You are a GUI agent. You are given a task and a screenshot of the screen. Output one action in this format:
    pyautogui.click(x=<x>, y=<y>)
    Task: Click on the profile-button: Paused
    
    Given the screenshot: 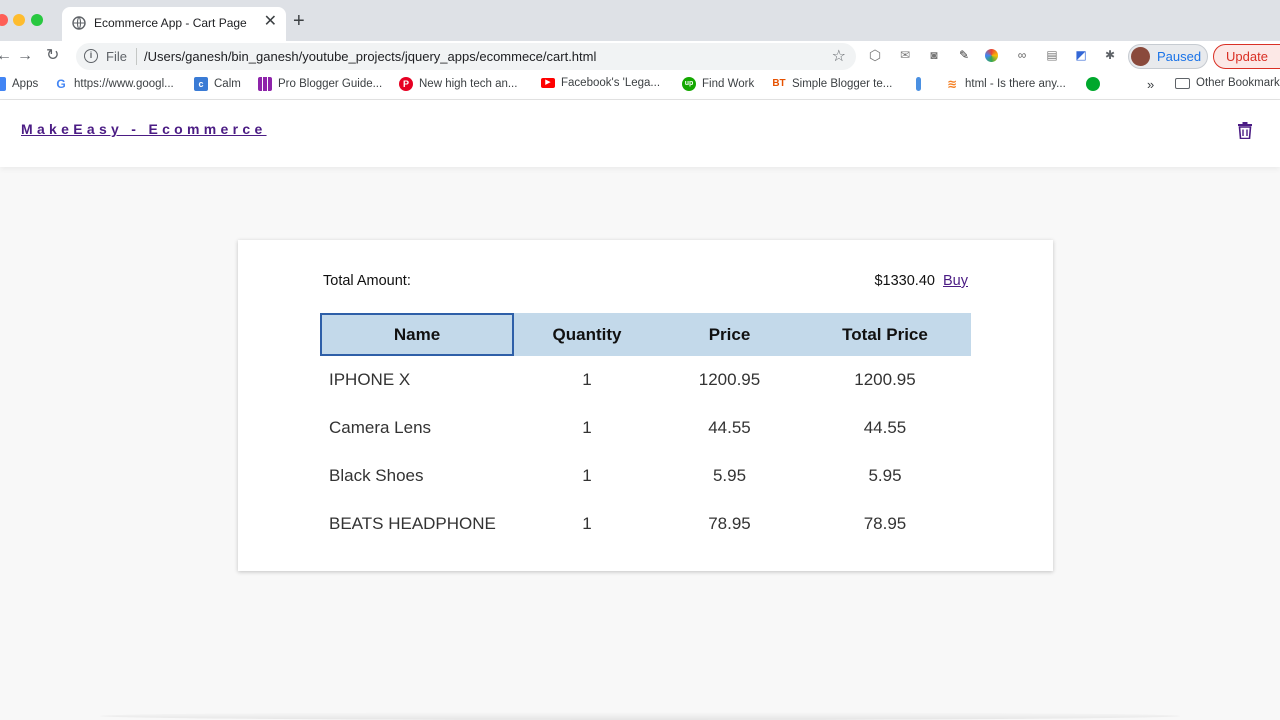 What is the action you would take?
    pyautogui.click(x=1168, y=56)
    